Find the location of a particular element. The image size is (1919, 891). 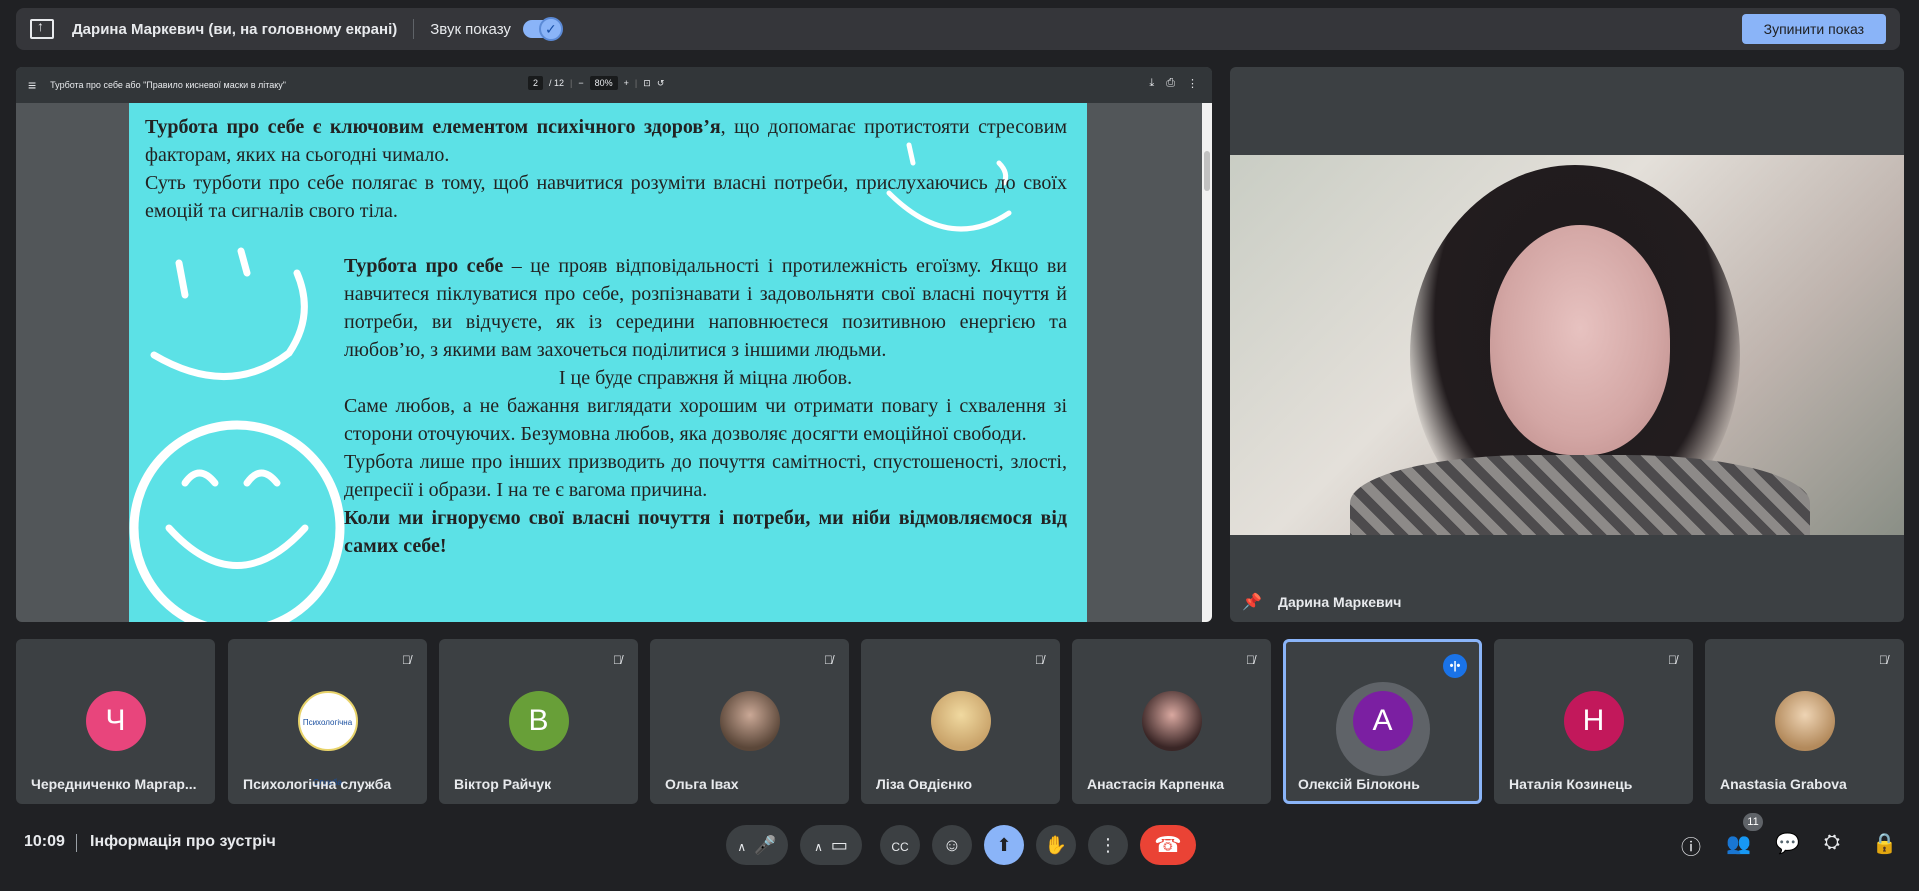

captions-button: CC is located at coordinates (900, 845).